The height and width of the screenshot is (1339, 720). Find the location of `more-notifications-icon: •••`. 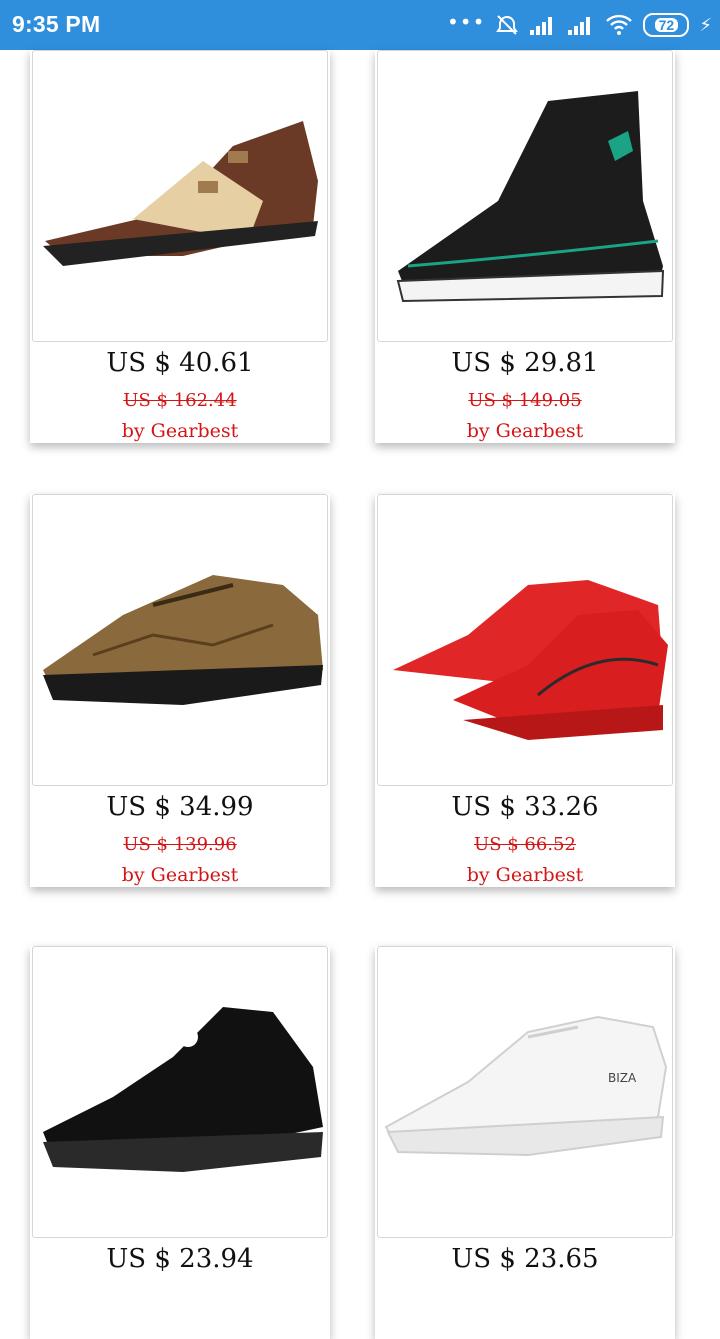

more-notifications-icon: ••• is located at coordinates (466, 22).